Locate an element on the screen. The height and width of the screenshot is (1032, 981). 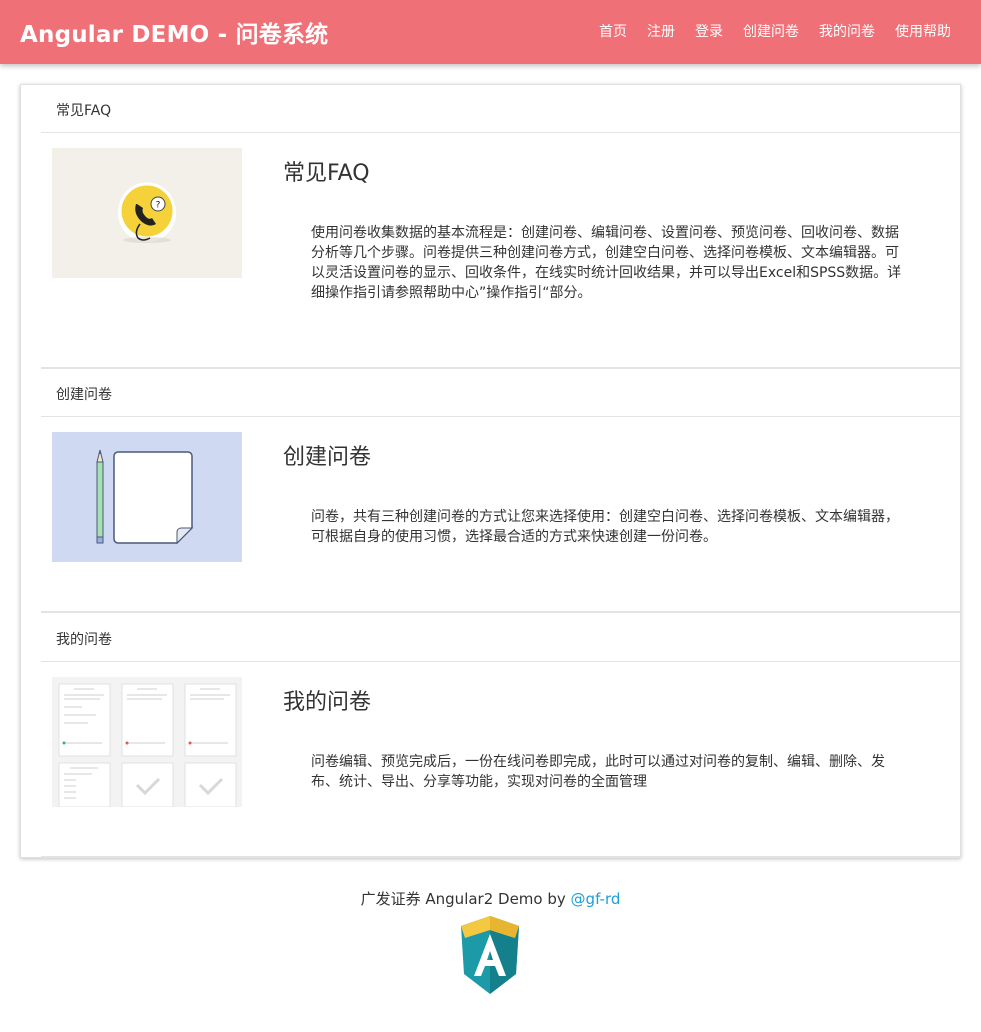
survey-list-icon is located at coordinates (147, 742).